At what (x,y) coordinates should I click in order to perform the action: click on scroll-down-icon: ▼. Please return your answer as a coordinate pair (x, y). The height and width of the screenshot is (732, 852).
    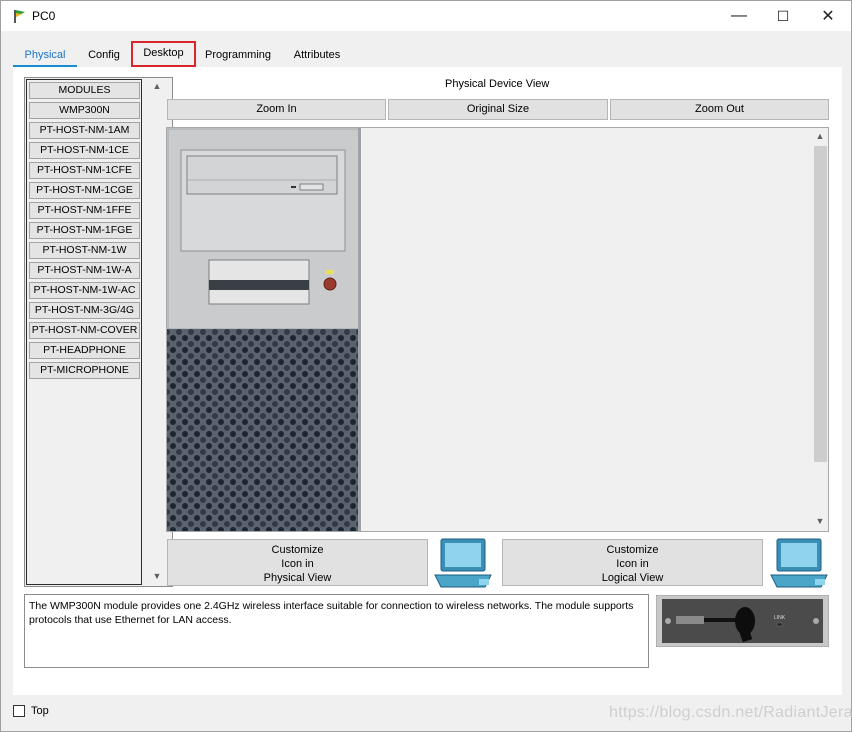
    Looking at the image, I should click on (157, 576).